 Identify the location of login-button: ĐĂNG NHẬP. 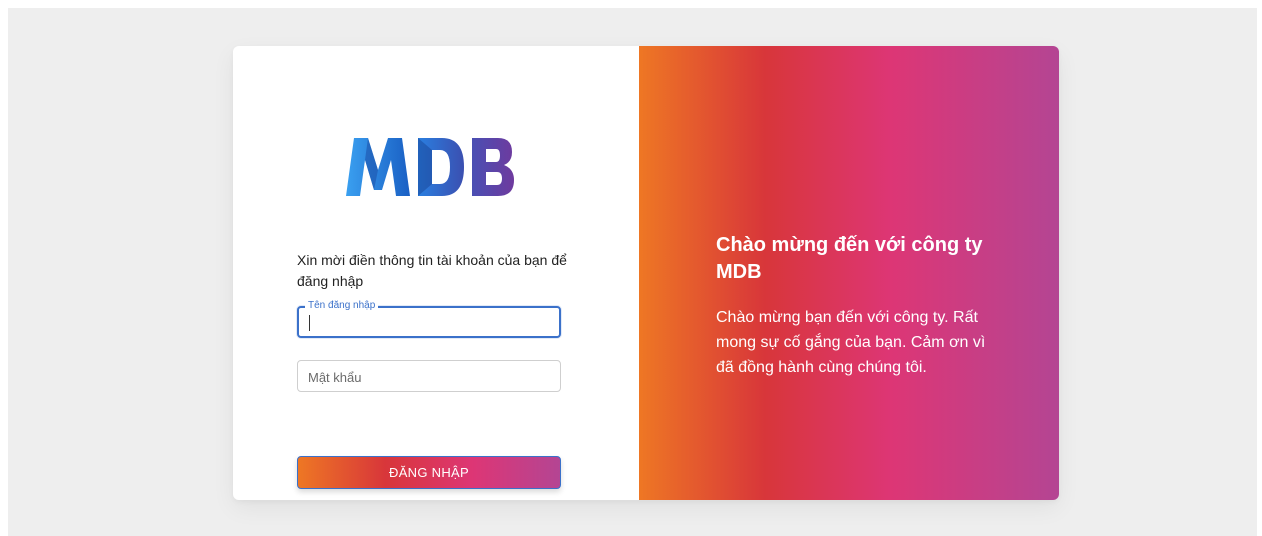
(429, 472).